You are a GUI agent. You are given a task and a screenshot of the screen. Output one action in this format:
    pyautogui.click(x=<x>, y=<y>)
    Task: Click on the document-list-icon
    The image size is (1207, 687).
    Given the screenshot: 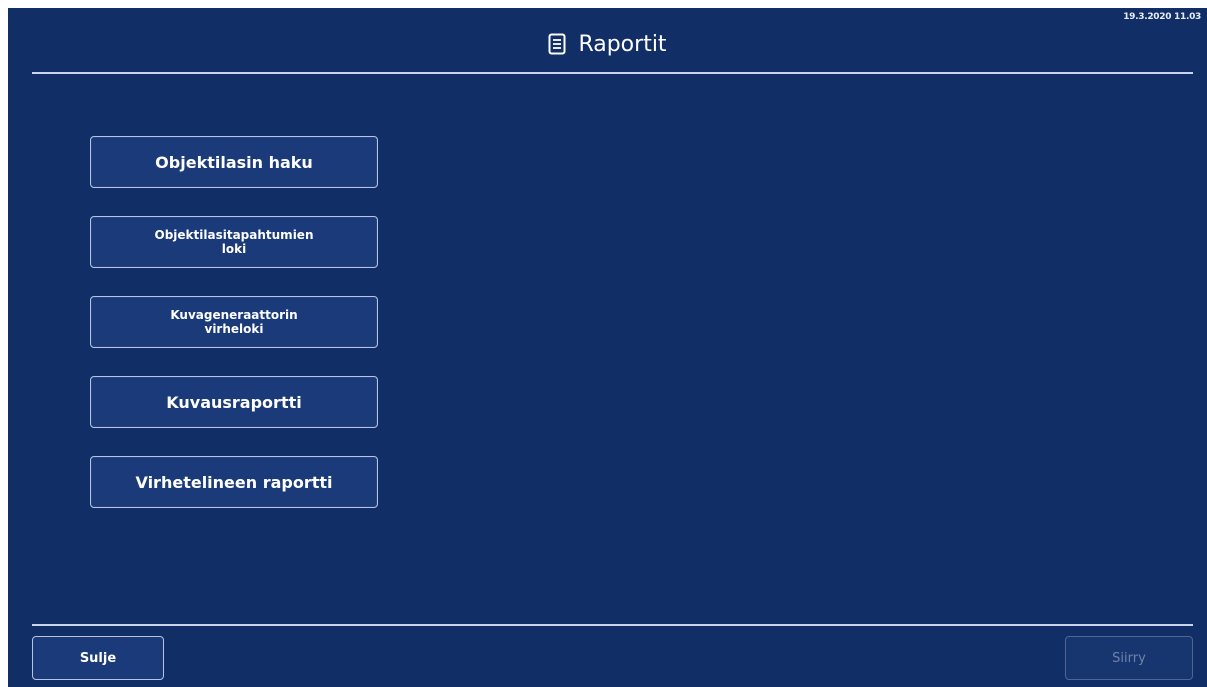 What is the action you would take?
    pyautogui.click(x=557, y=44)
    